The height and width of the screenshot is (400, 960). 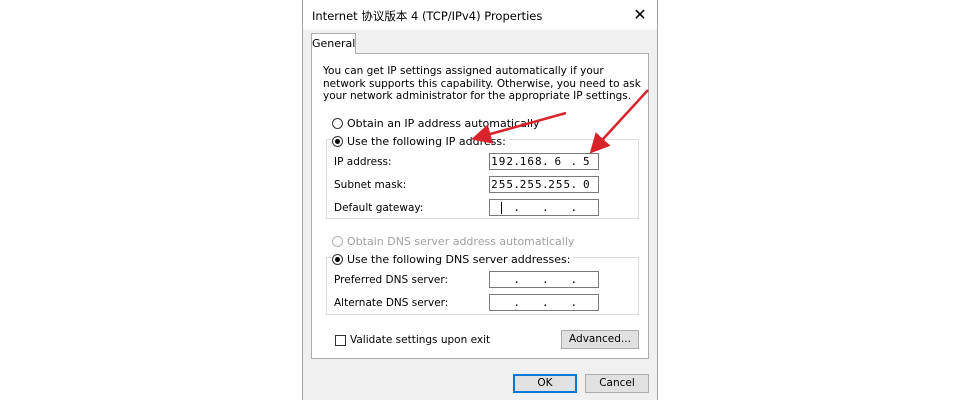 I want to click on default-gateway-label: Default gateway:, so click(x=379, y=208).